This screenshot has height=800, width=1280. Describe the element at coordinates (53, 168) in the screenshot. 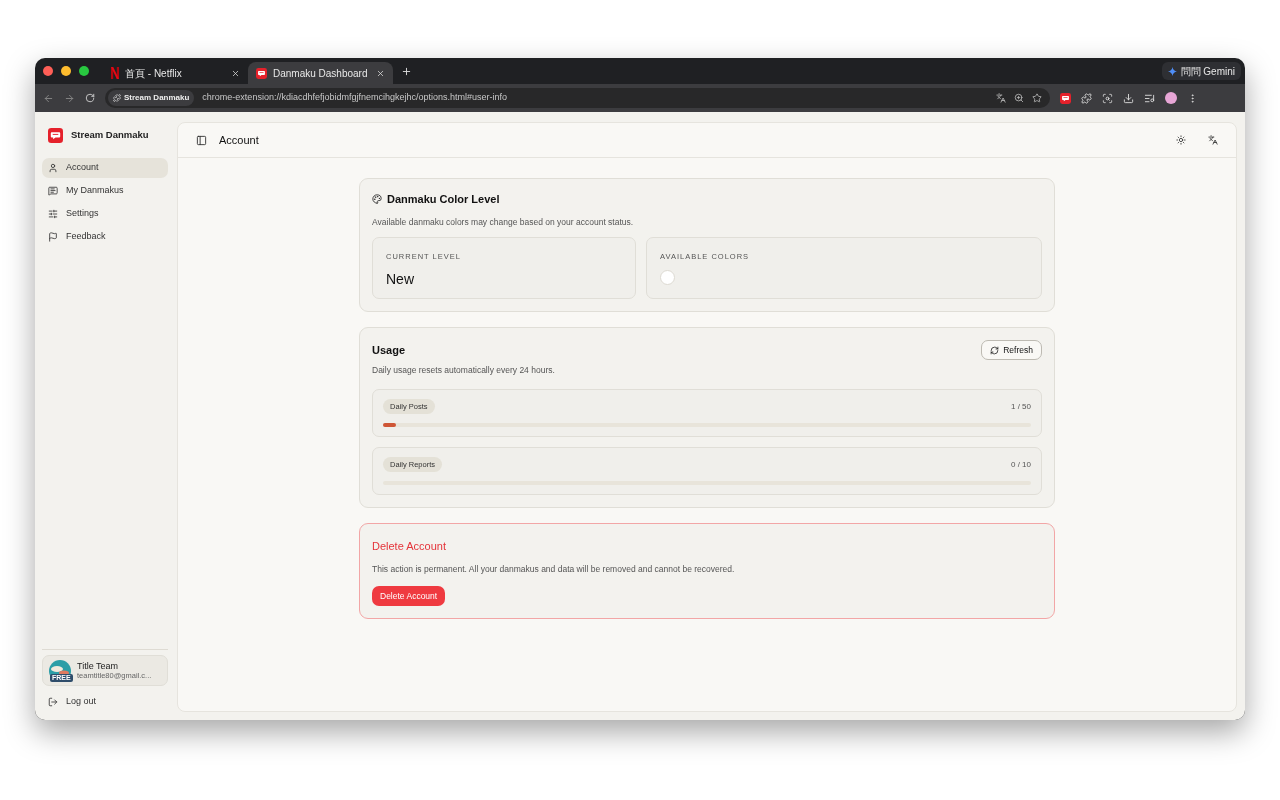

I see `user-icon` at that location.